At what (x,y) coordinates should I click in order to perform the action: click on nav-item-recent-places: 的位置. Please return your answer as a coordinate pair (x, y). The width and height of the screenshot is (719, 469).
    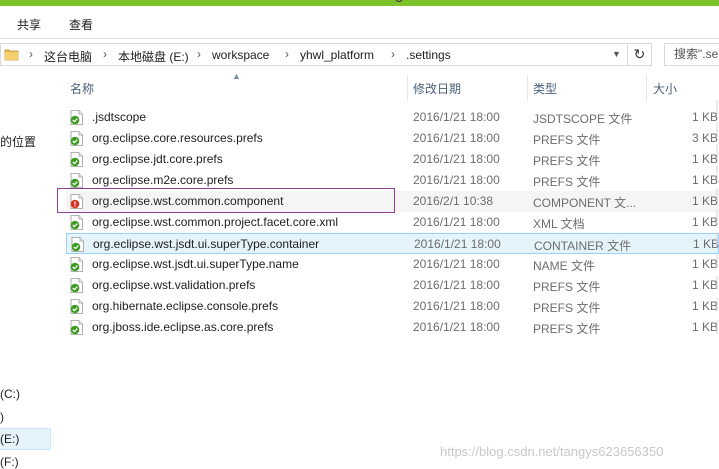
    Looking at the image, I should click on (18, 141).